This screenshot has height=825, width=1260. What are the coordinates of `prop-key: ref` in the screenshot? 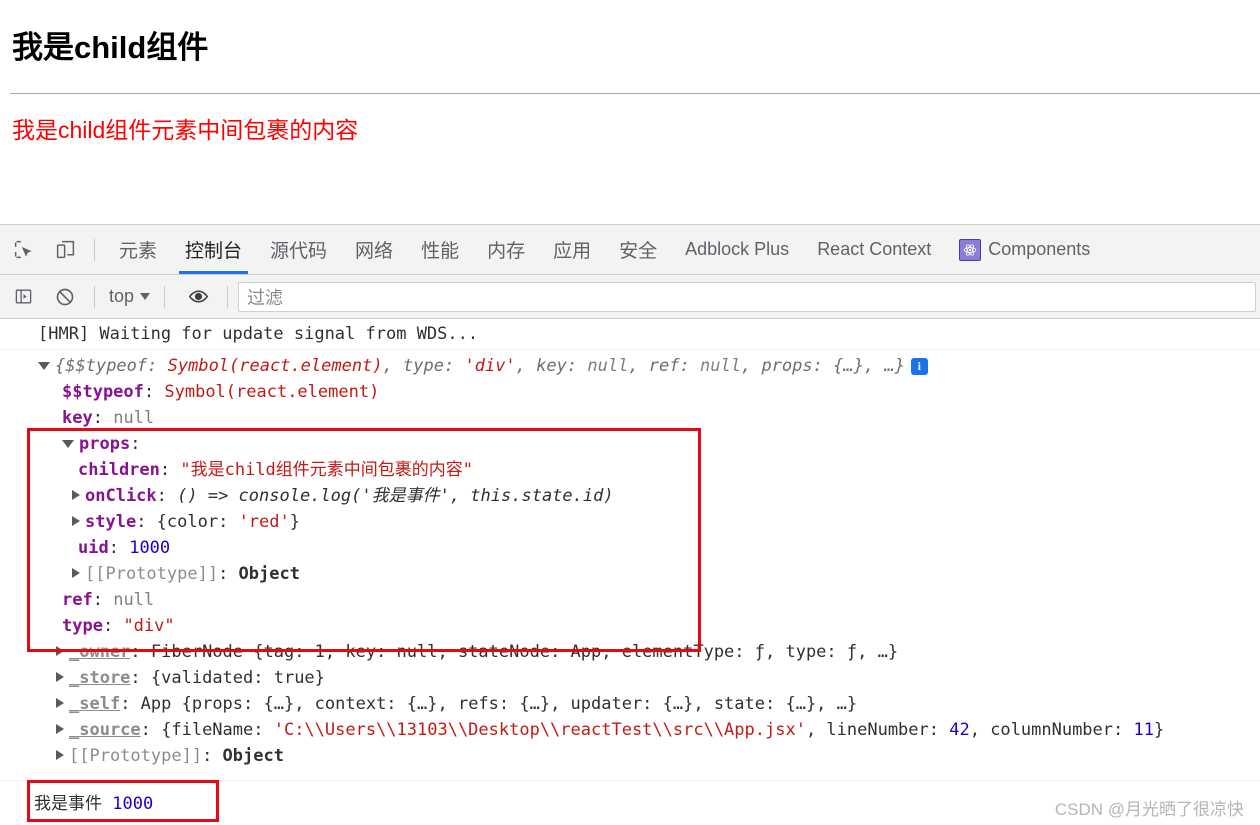 It's located at (77, 600).